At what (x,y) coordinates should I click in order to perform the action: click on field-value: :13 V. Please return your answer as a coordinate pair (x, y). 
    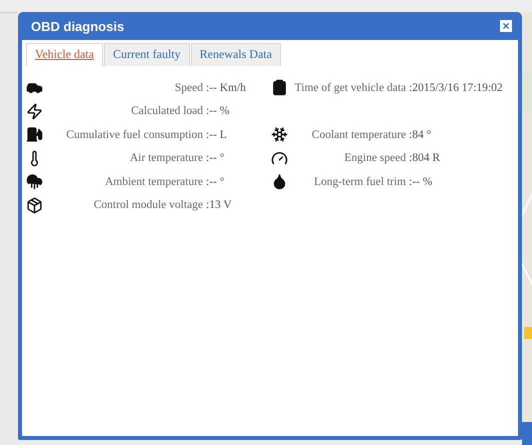
    Looking at the image, I should click on (219, 205).